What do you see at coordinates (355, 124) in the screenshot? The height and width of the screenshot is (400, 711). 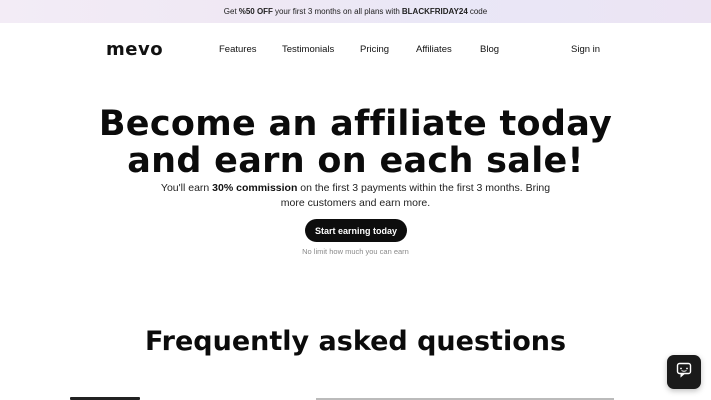 I see `hero-title-line-1: Become an affiliate today` at bounding box center [355, 124].